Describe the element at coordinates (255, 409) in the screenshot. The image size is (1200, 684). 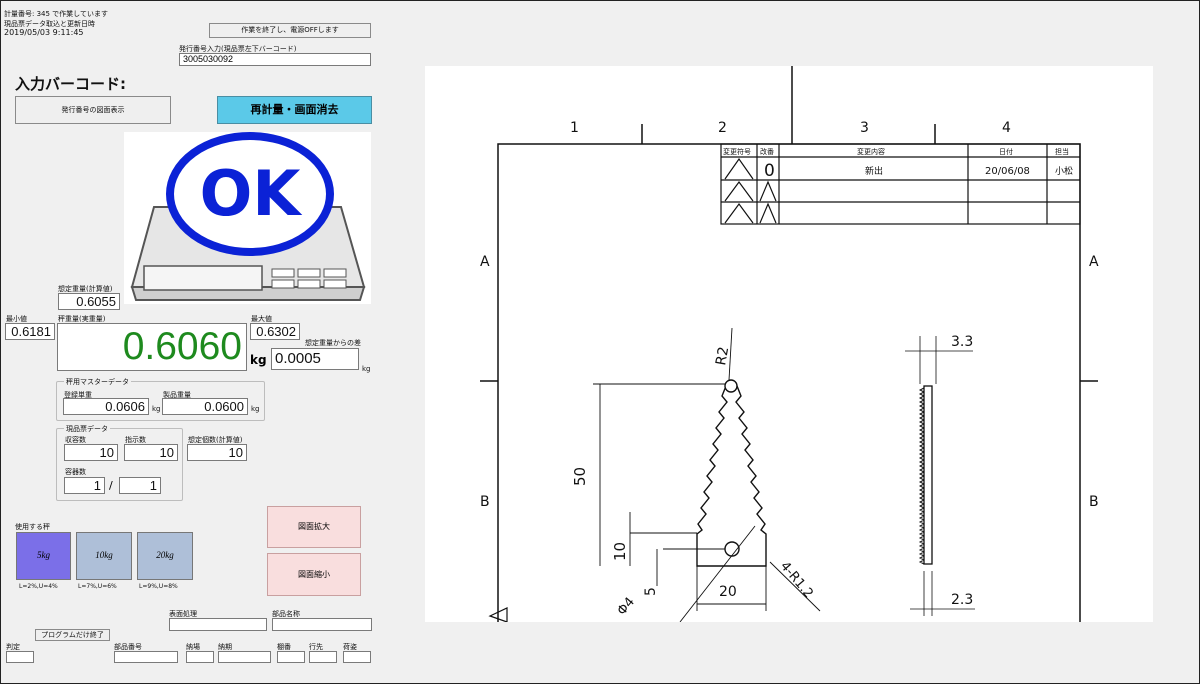
I see `product-weight-unit: kg` at that location.